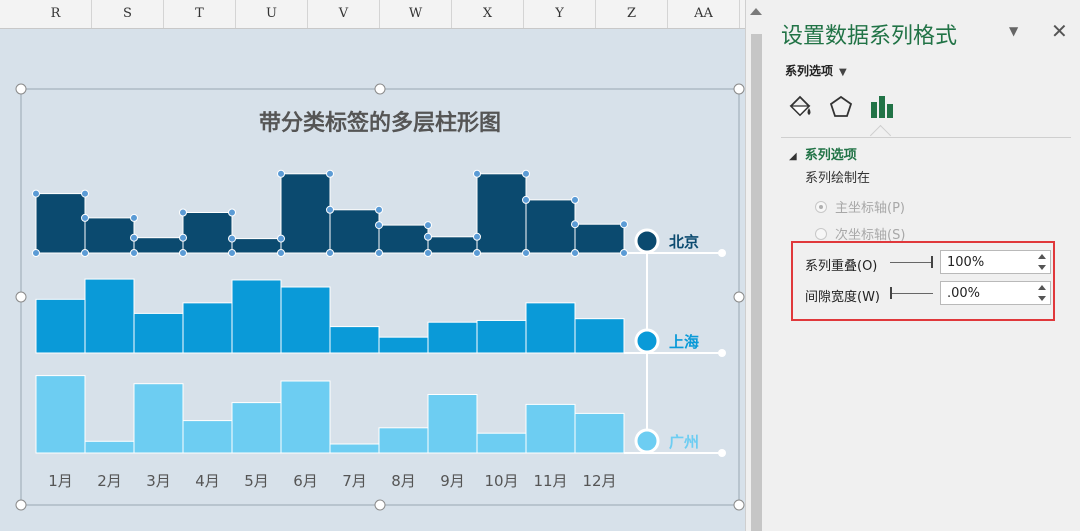 This screenshot has height=531, width=1080. Describe the element at coordinates (756, 282) in the screenshot. I see `scrollbar-thumb` at that location.